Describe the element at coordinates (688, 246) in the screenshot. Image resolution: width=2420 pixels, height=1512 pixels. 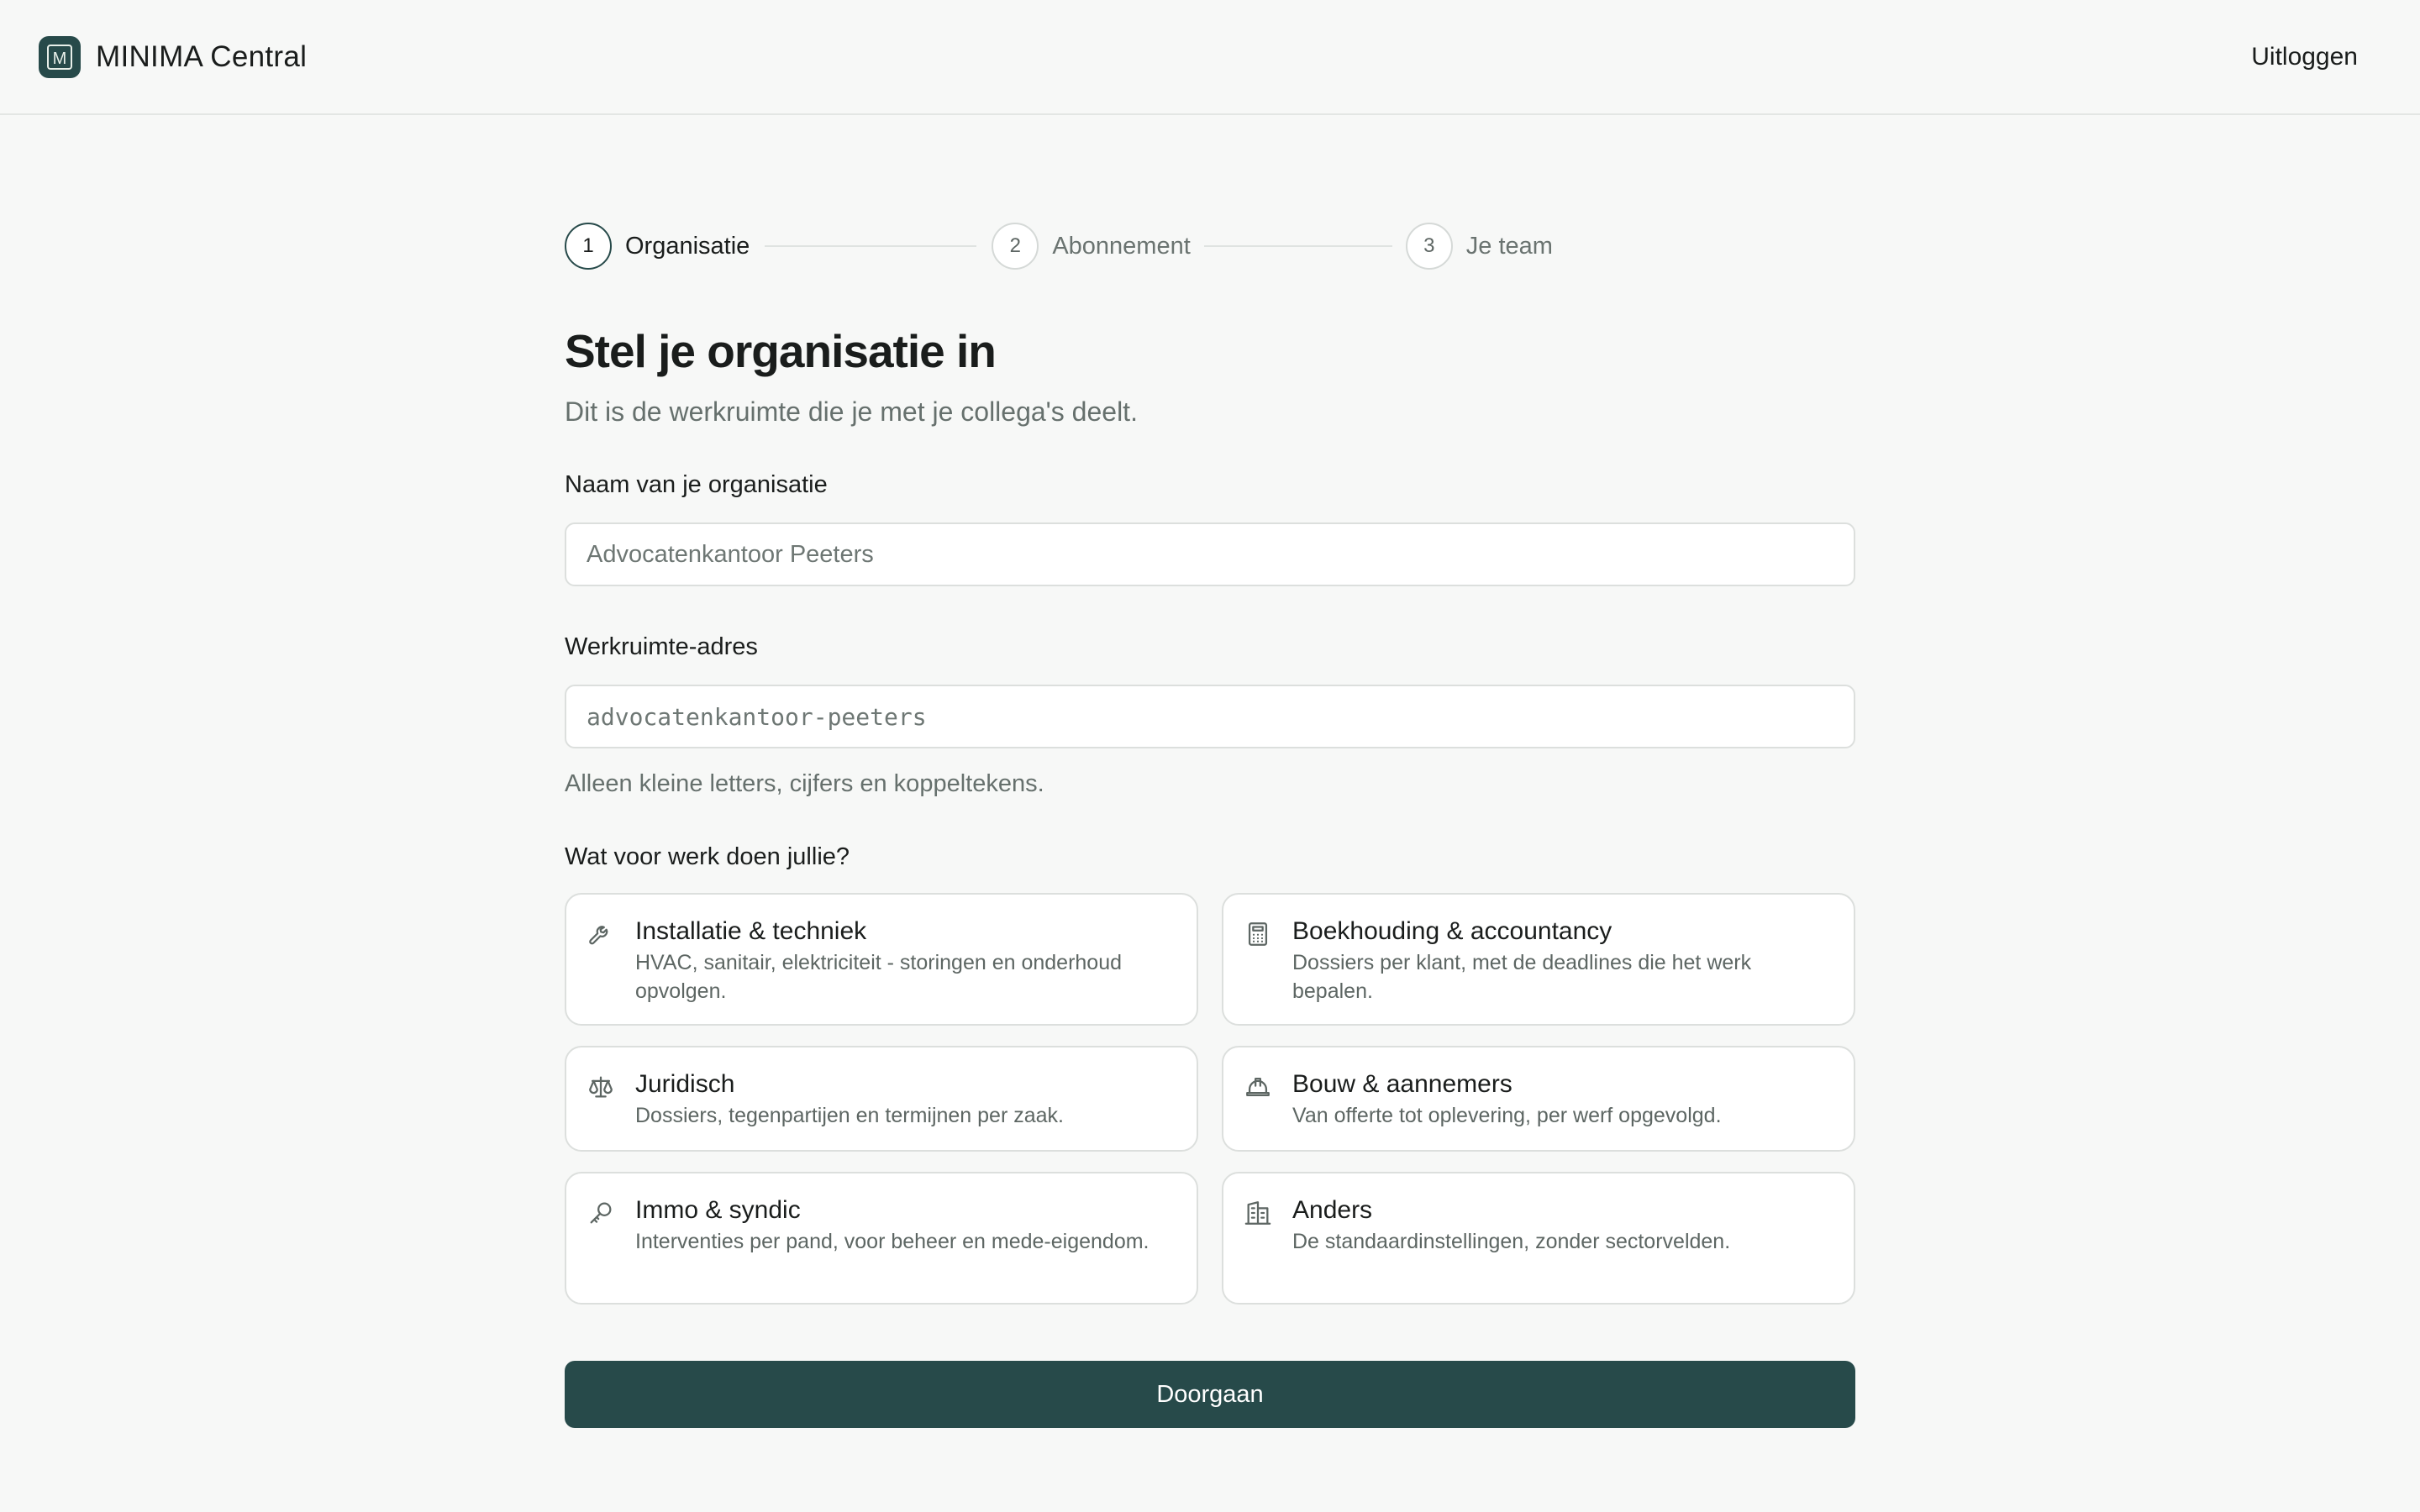
I see `step-label: Organisatie` at that location.